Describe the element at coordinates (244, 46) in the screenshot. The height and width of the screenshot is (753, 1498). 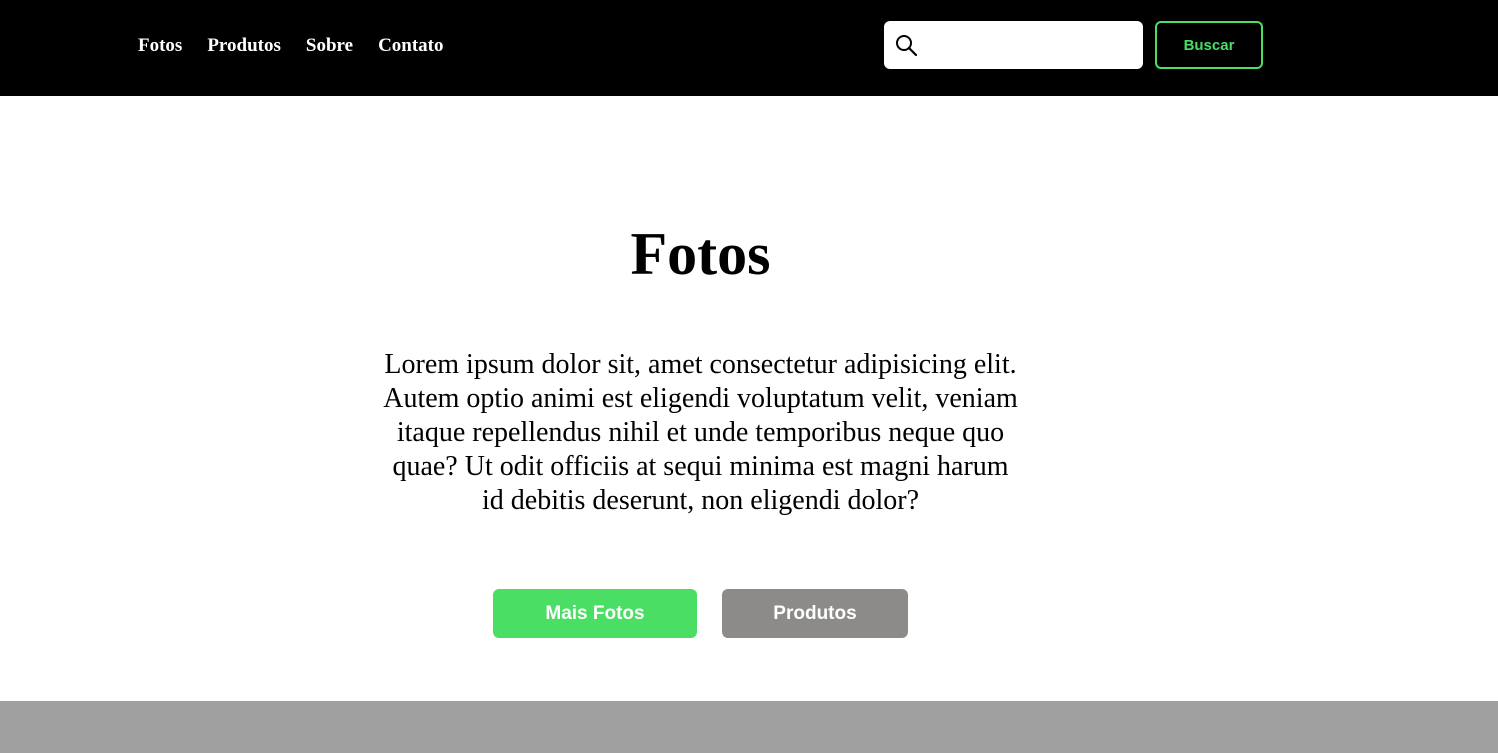
I see `nav-link-produtos: Produtos` at that location.